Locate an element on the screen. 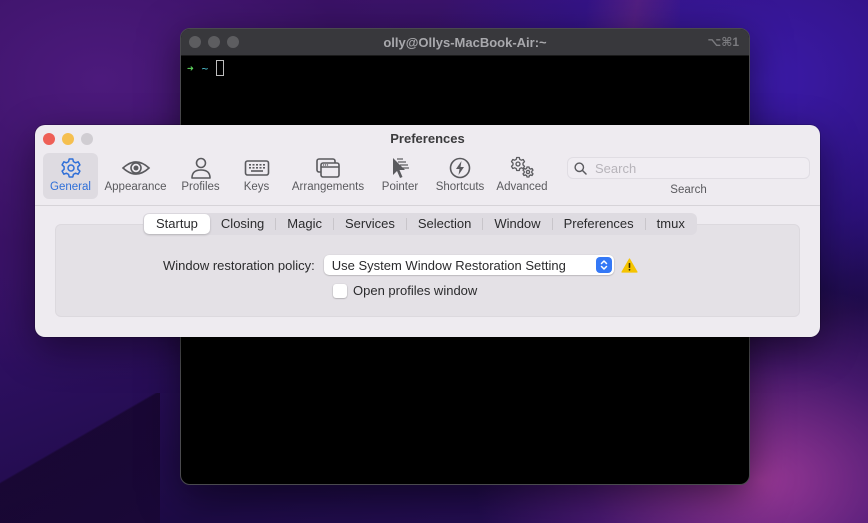  gears-icon is located at coordinates (522, 167).